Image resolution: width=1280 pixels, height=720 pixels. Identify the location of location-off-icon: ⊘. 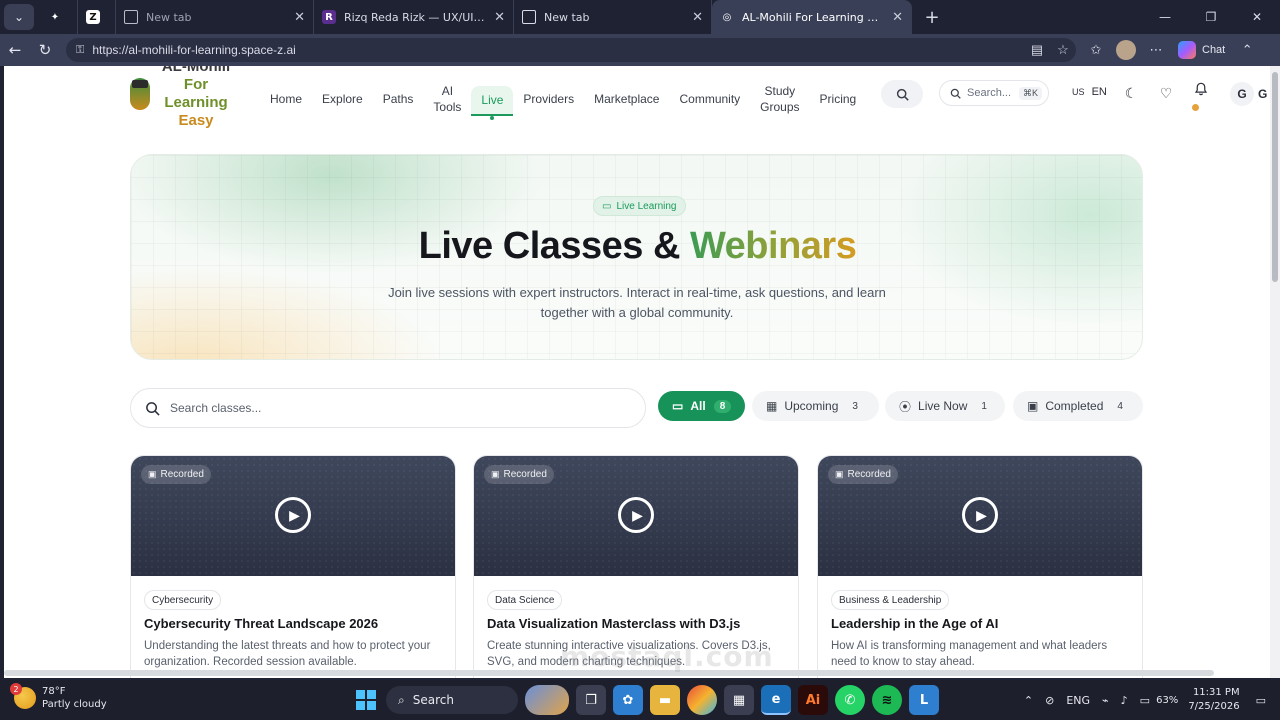
(1049, 700).